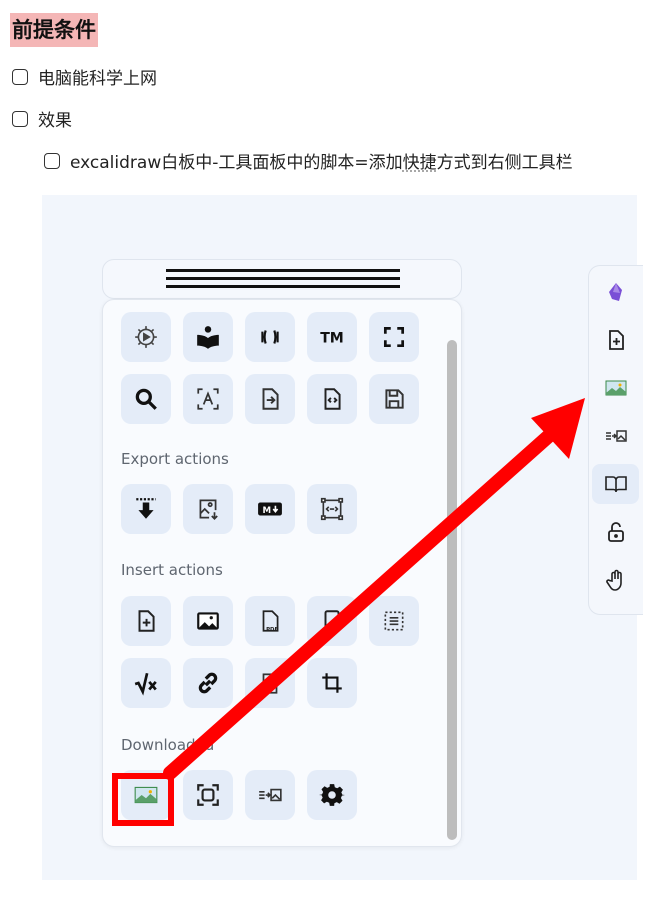 The height and width of the screenshot is (900, 661). I want to click on checklist-label: 电脑能科学上网, so click(97, 79).